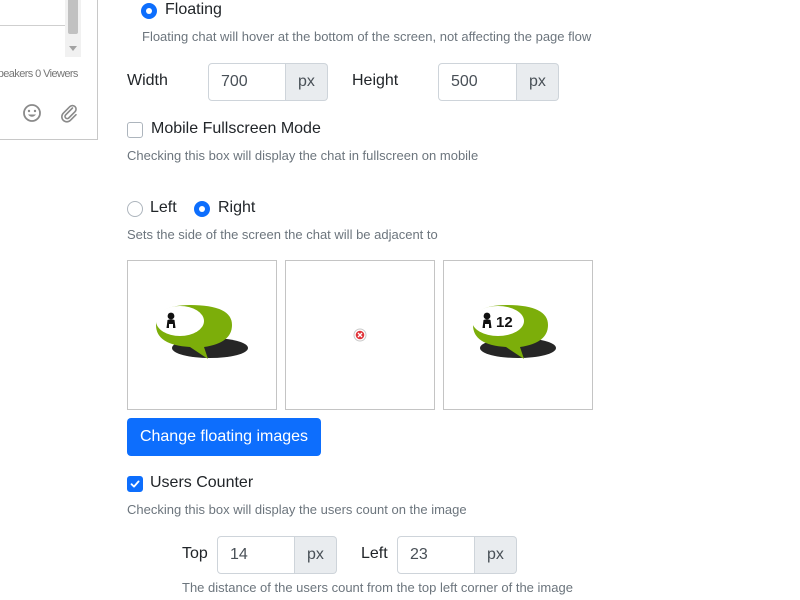 This screenshot has width=800, height=600. What do you see at coordinates (436, 555) in the screenshot?
I see `left-offset-input: 23` at bounding box center [436, 555].